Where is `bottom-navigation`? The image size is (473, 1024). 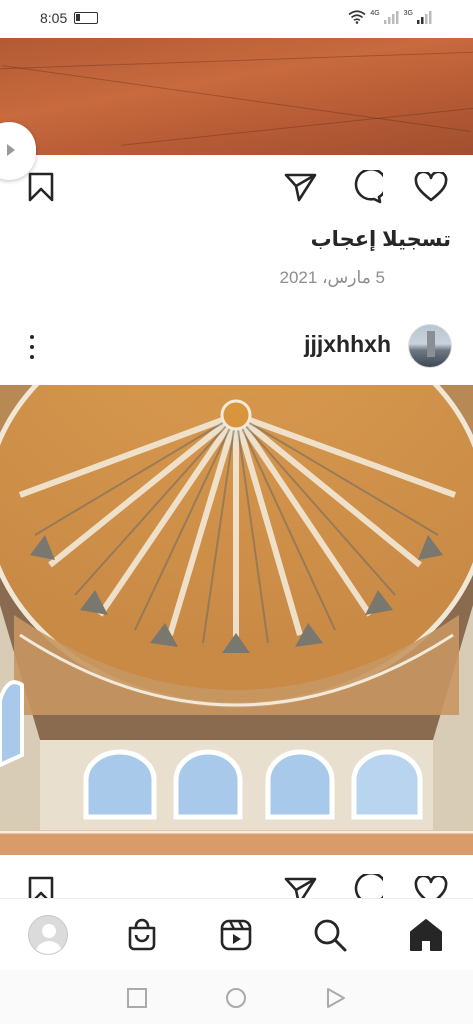 bottom-navigation is located at coordinates (236, 934).